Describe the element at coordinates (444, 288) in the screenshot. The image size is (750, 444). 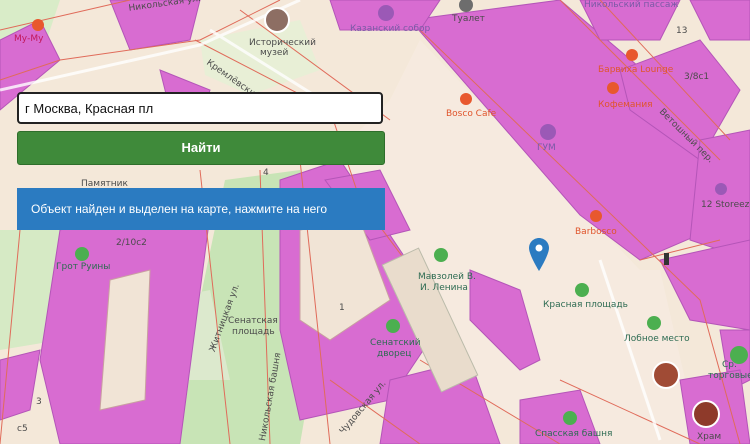
I see `mausoleum-label-2: И. Ленина` at that location.